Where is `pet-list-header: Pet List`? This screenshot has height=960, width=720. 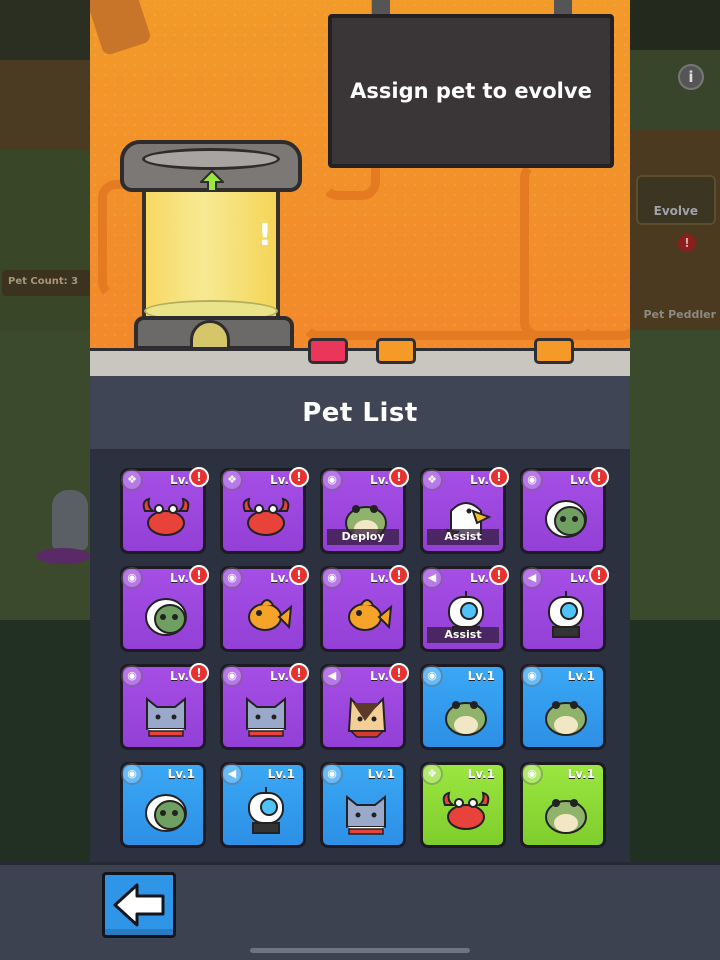
pet-list-header: Pet List is located at coordinates (360, 414).